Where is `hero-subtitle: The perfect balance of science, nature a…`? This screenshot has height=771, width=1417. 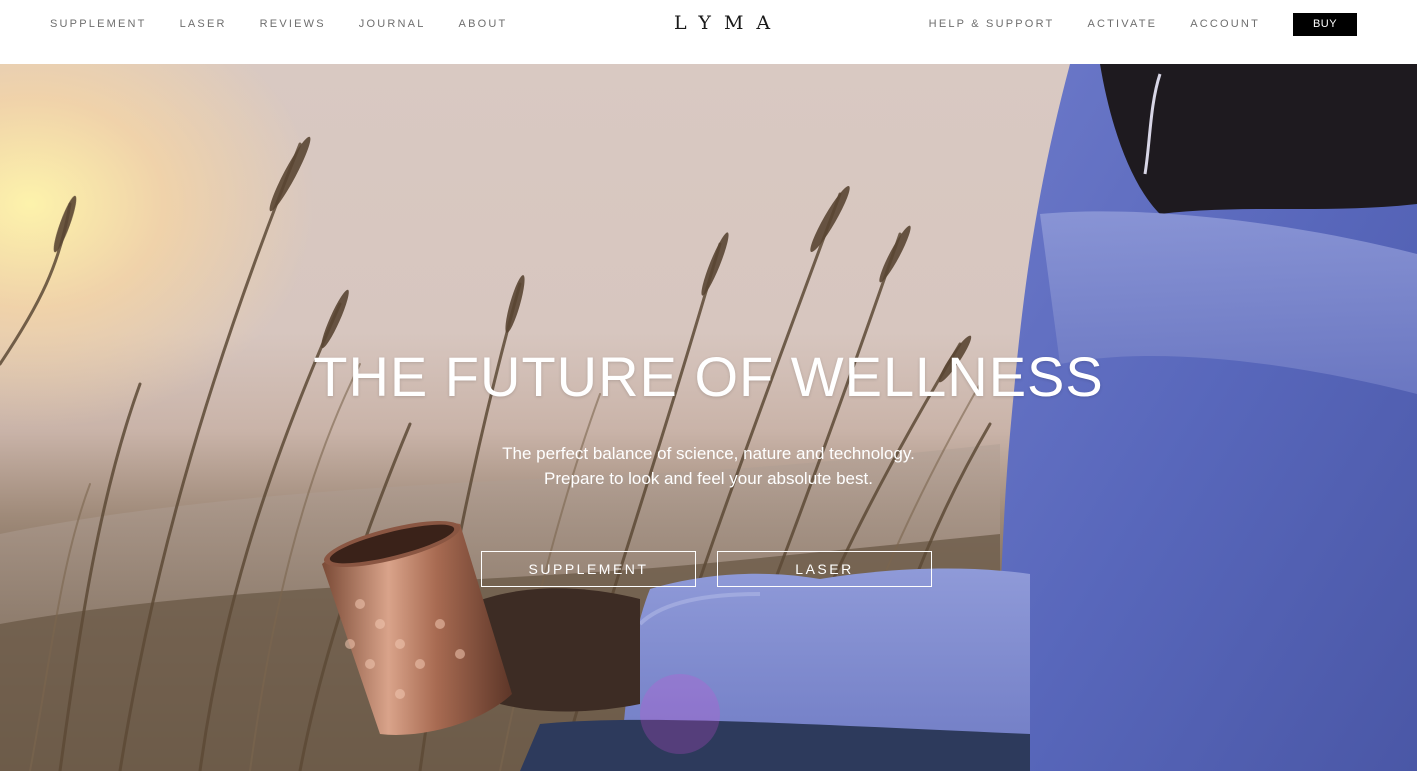
hero-subtitle: The perfect balance of science, nature a… is located at coordinates (708, 466).